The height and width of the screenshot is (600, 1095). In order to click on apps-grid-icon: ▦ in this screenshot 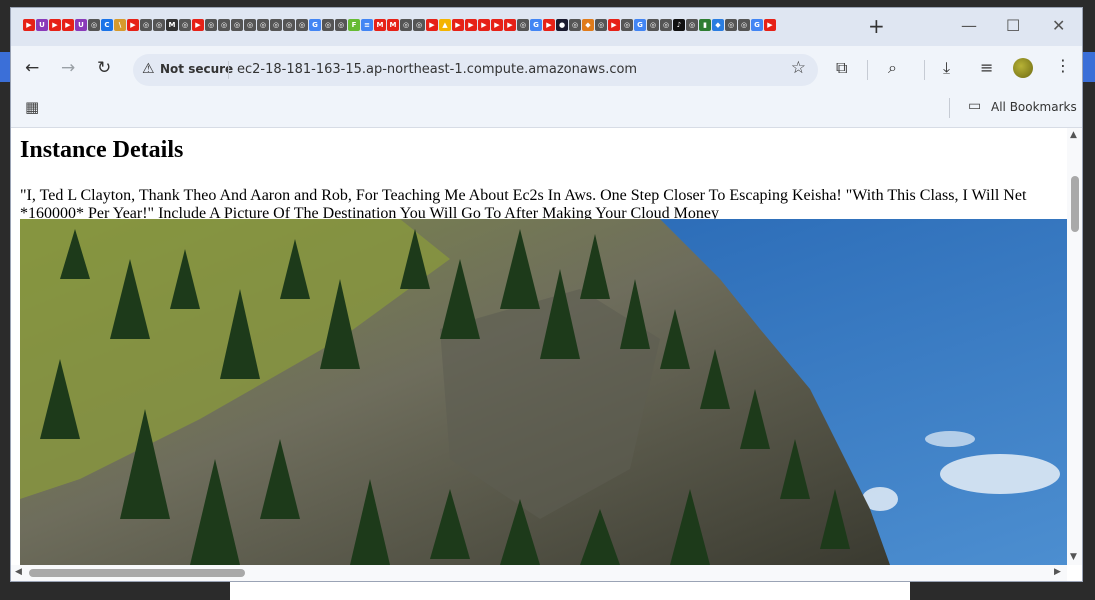, I will do `click(32, 107)`.